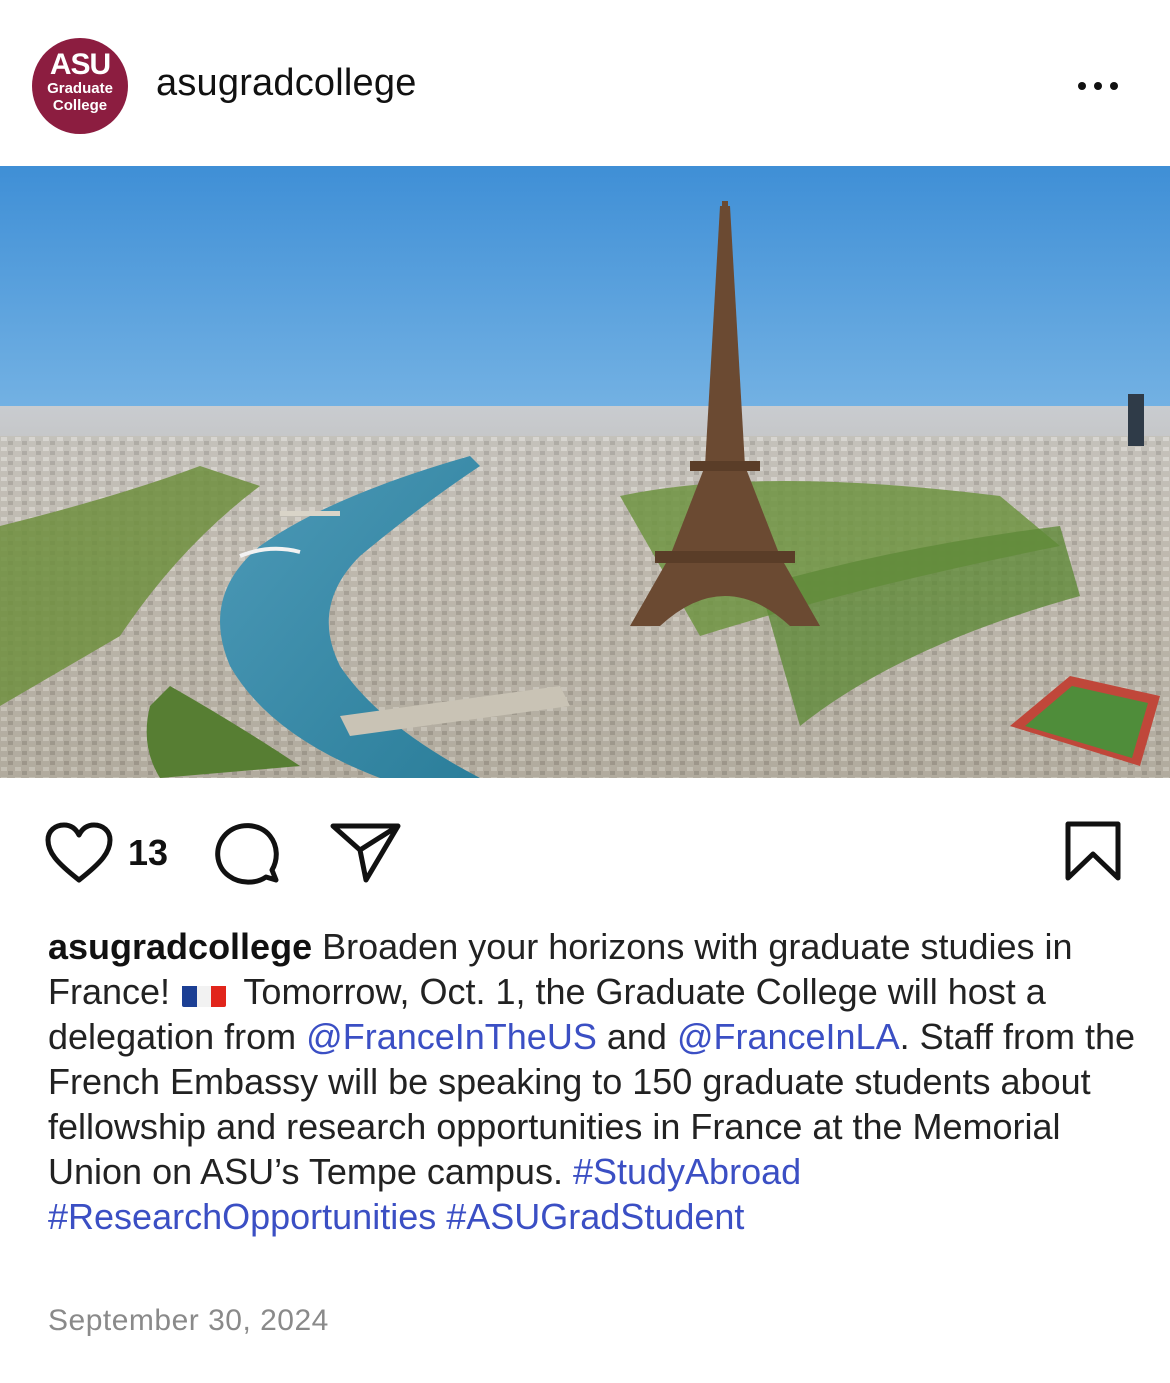  I want to click on share-button, so click(366, 855).